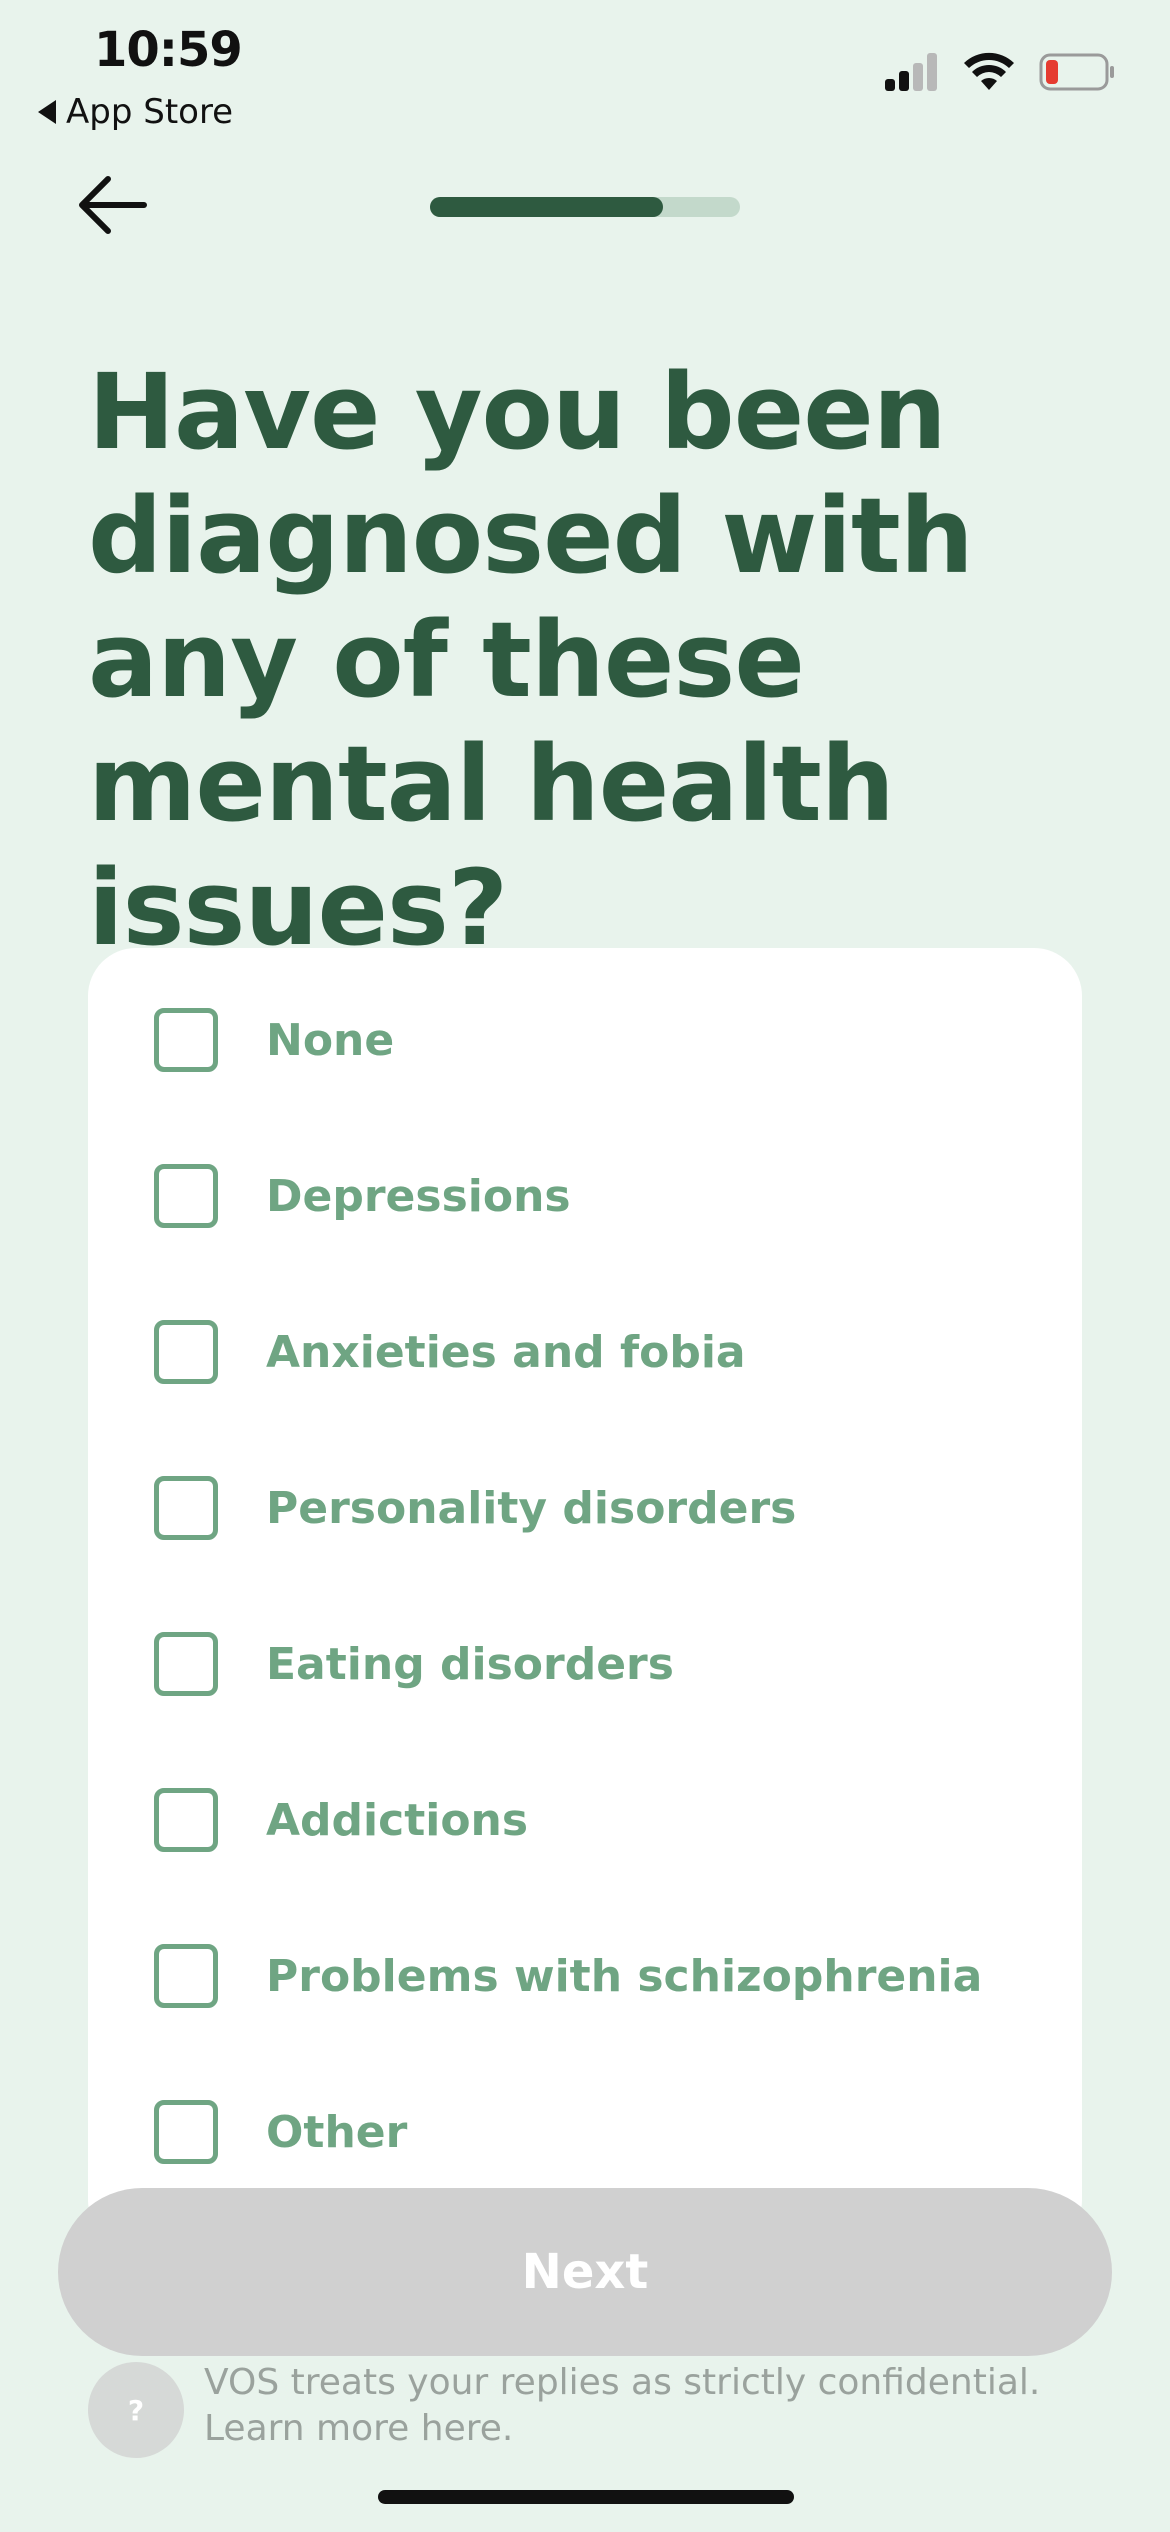 This screenshot has width=1170, height=2532. What do you see at coordinates (546, 207) in the screenshot?
I see `progress-fill` at bounding box center [546, 207].